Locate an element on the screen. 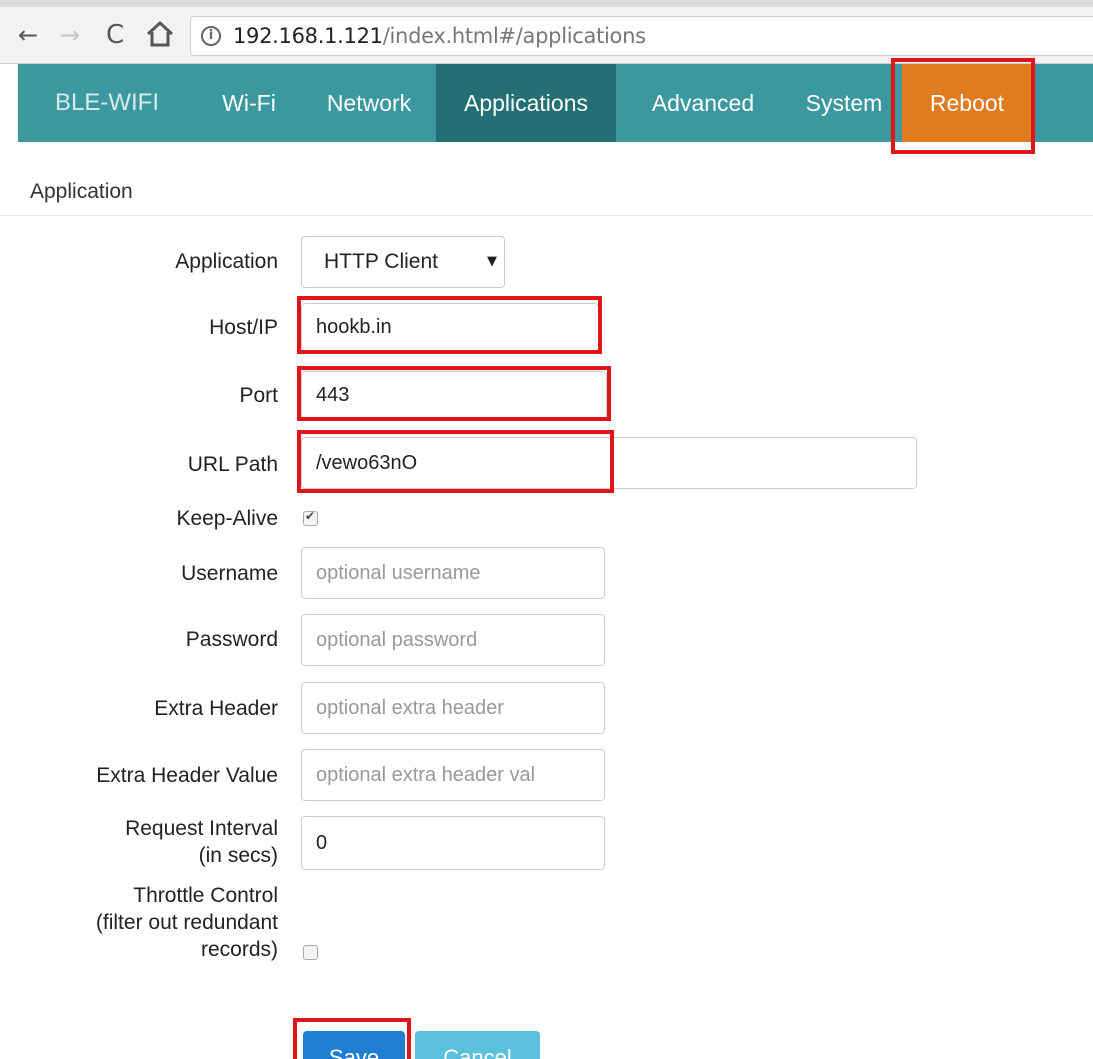 This screenshot has width=1093, height=1059. request-interval-input is located at coordinates (453, 843).